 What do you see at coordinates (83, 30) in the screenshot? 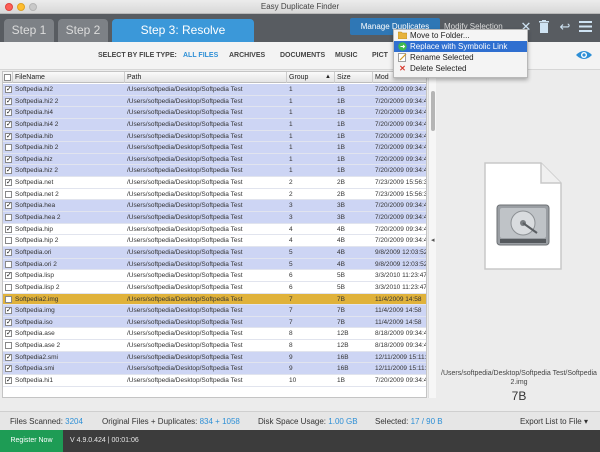
I see `step-2-tab: Step 2` at bounding box center [83, 30].